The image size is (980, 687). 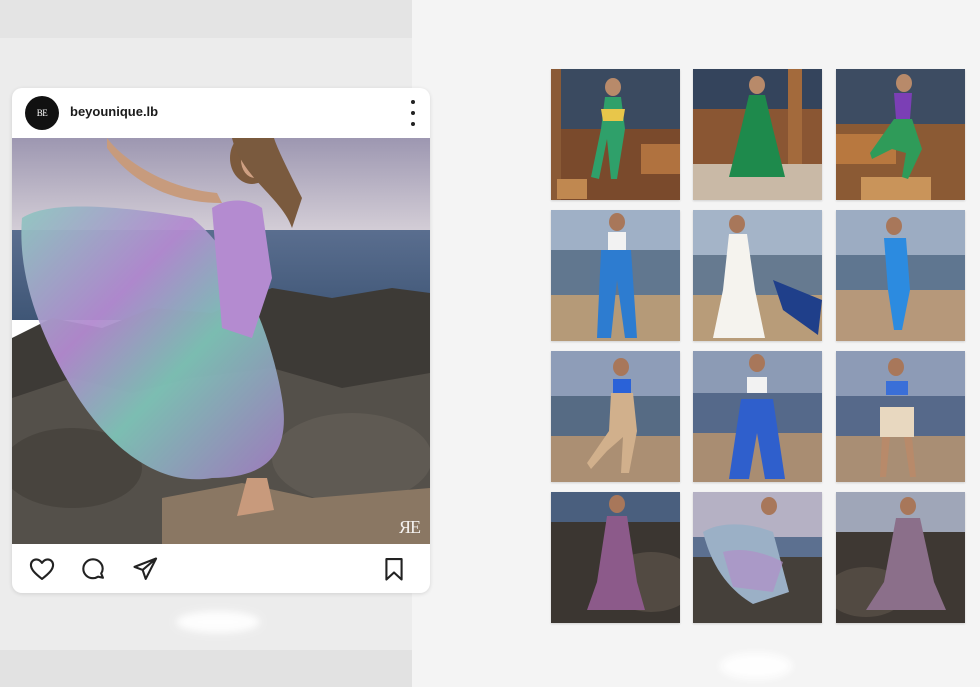 I want to click on profile-avatar: BE, so click(x=42, y=113).